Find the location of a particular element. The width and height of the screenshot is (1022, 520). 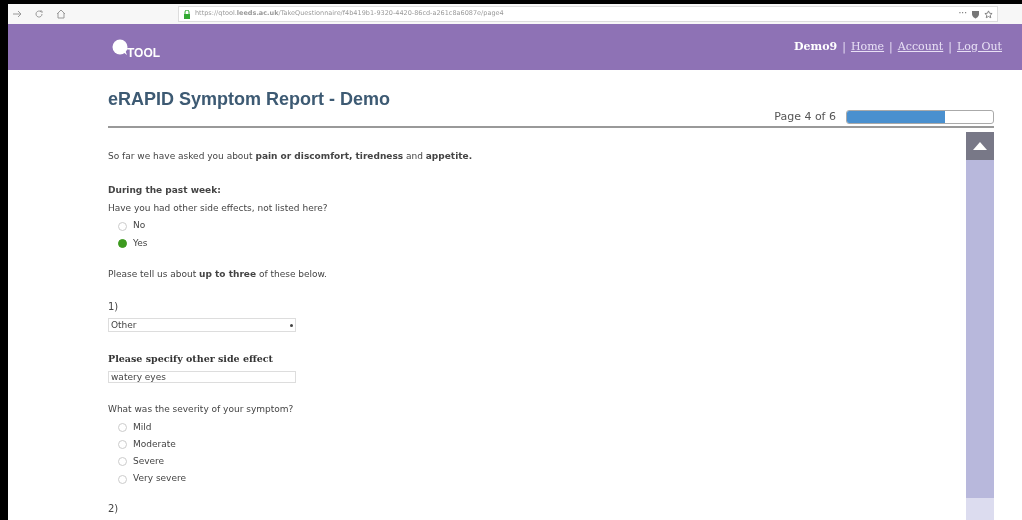

scroll-up-button is located at coordinates (980, 146).